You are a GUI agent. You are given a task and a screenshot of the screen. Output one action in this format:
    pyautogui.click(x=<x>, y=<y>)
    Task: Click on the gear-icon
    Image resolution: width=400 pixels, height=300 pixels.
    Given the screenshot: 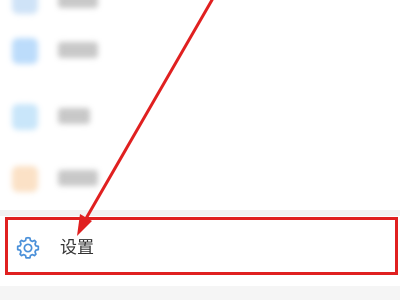 What is the action you would take?
    pyautogui.click(x=28, y=247)
    